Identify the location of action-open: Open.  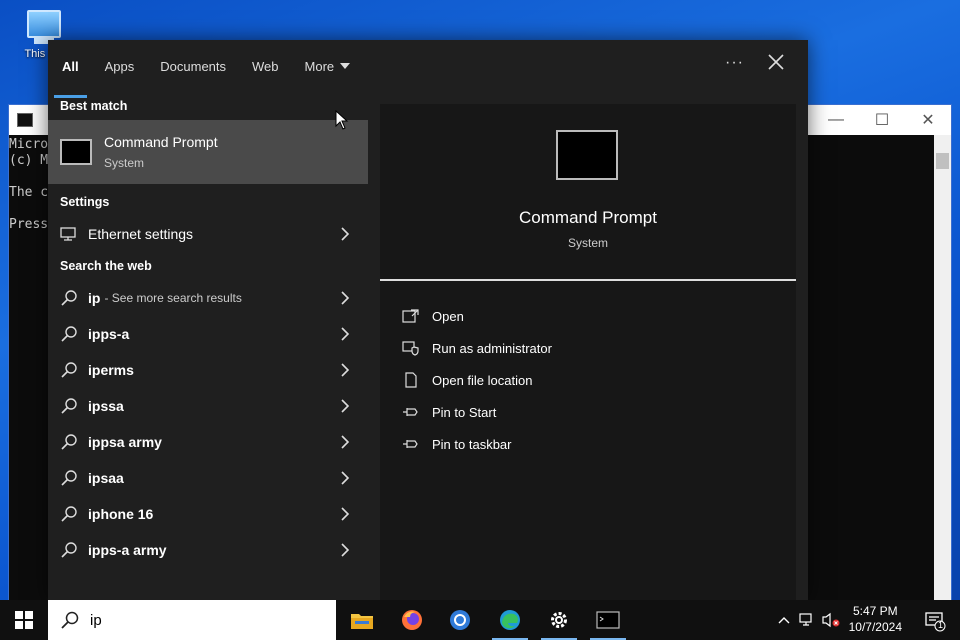
(477, 316).